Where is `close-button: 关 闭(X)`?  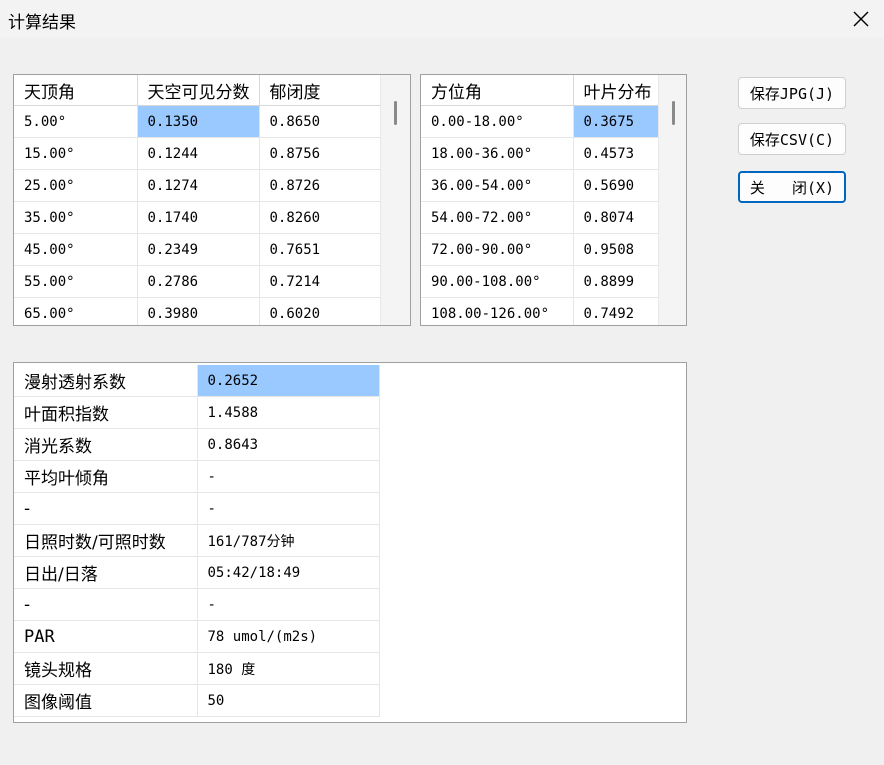 close-button: 关 闭(X) is located at coordinates (792, 187).